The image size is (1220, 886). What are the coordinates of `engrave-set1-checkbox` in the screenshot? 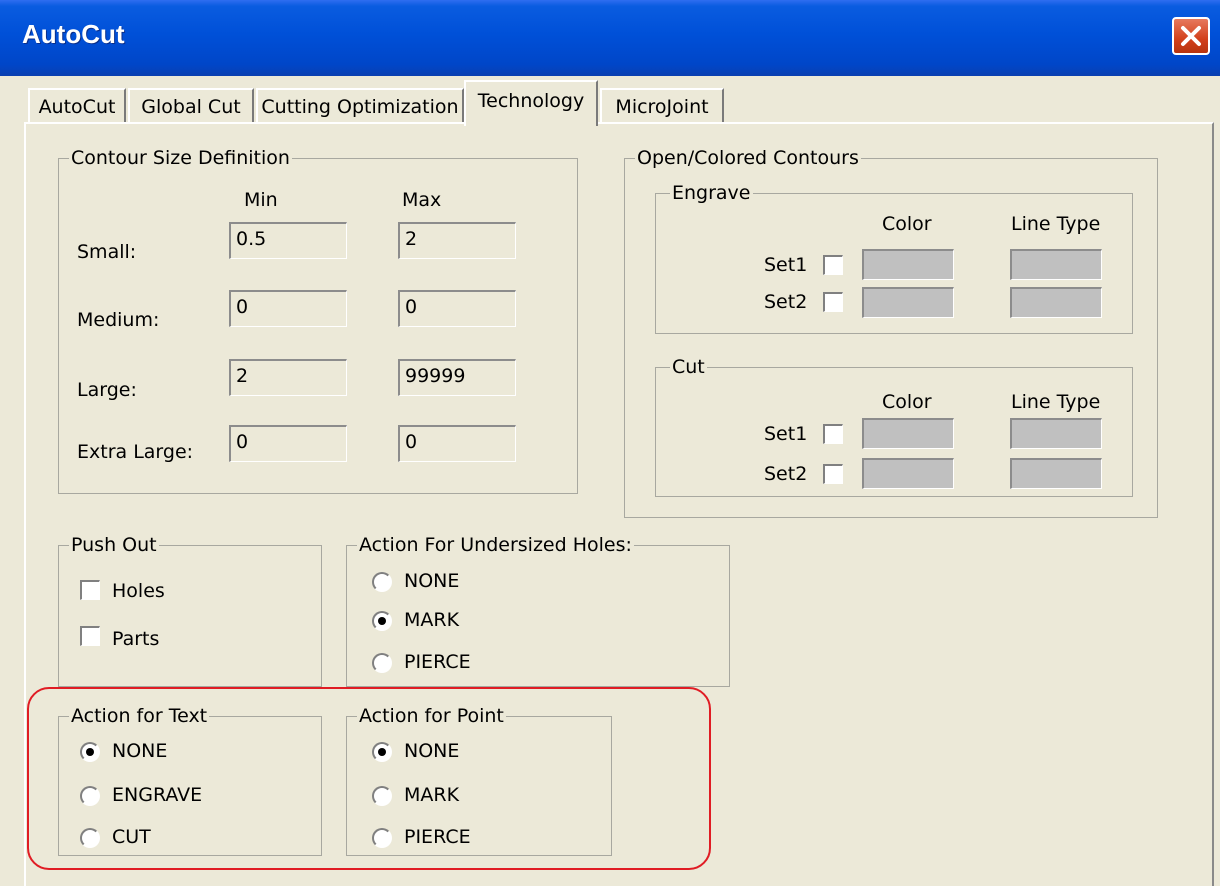 It's located at (833, 265).